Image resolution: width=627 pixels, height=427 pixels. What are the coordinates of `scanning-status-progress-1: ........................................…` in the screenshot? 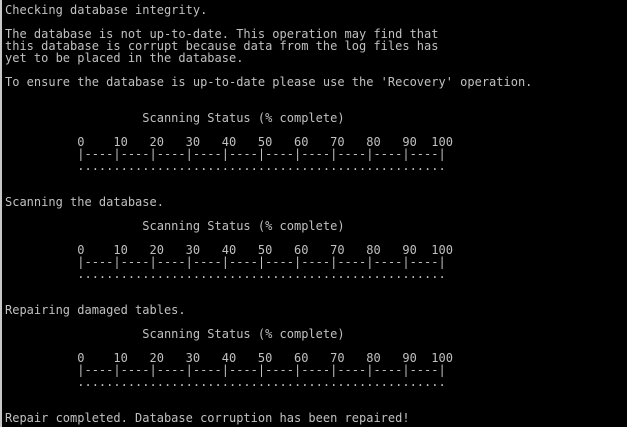 It's located at (225, 166).